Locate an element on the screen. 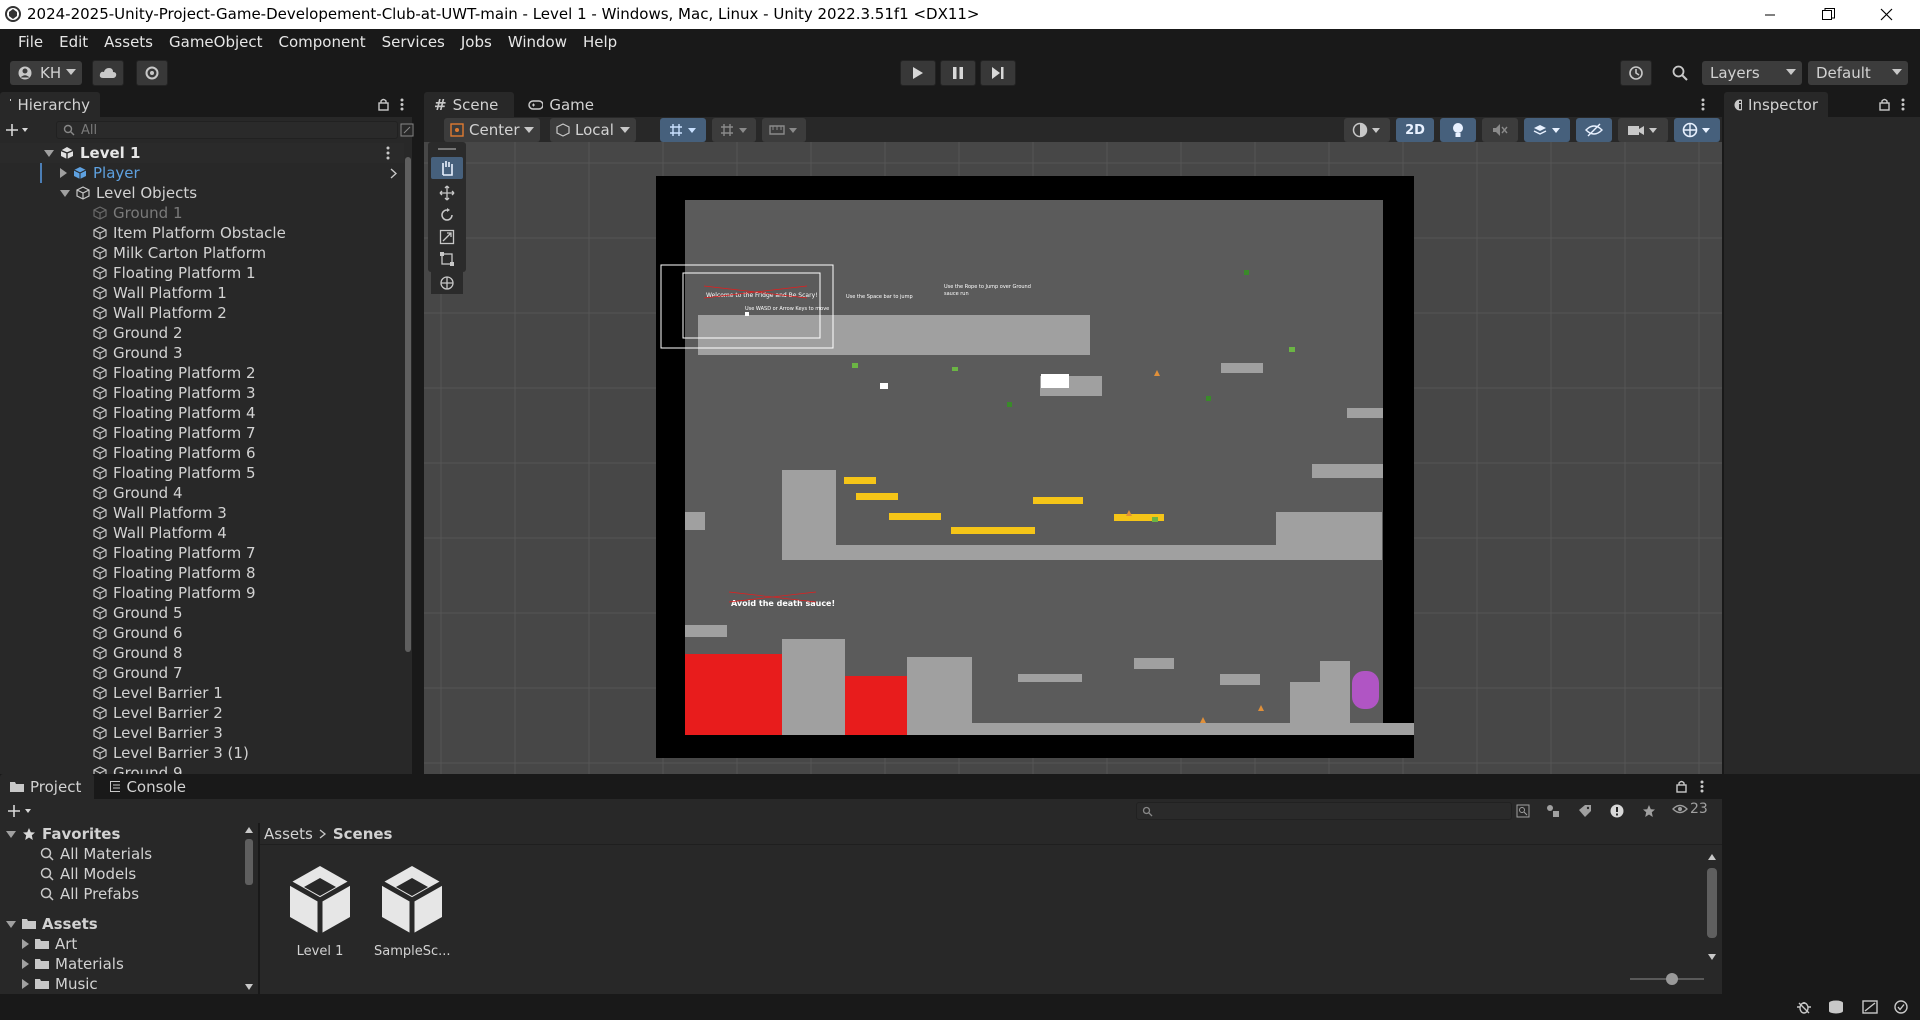 This screenshot has height=1020, width=1920. scroll-down-icon is located at coordinates (1712, 957).